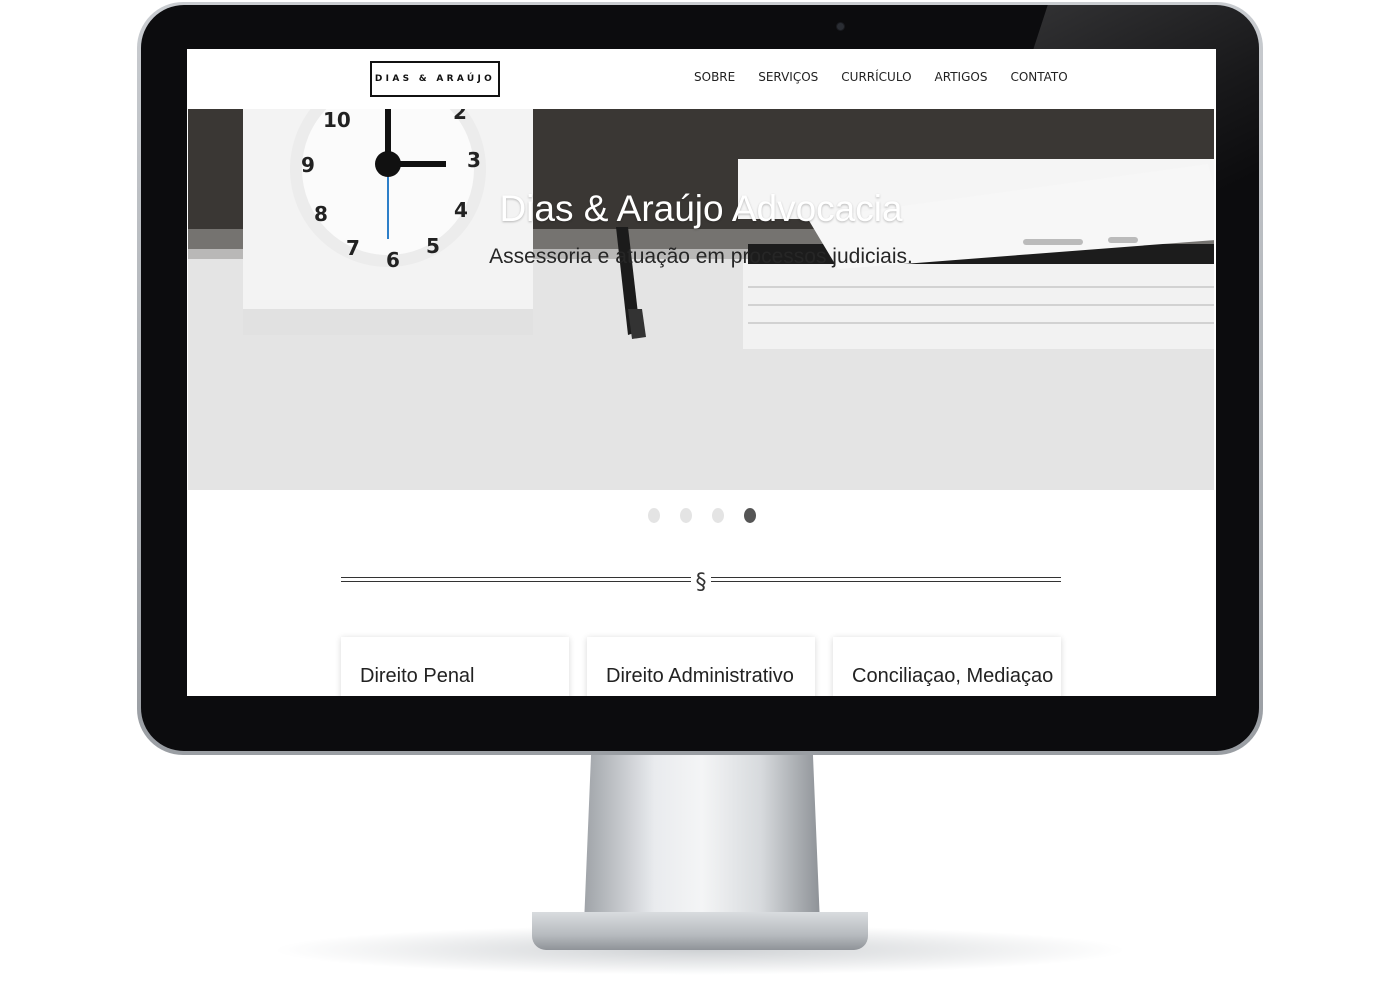 The height and width of the screenshot is (990, 1400). What do you see at coordinates (953, 676) in the screenshot?
I see `service-card-title: Conciliaçao, Mediaçao` at bounding box center [953, 676].